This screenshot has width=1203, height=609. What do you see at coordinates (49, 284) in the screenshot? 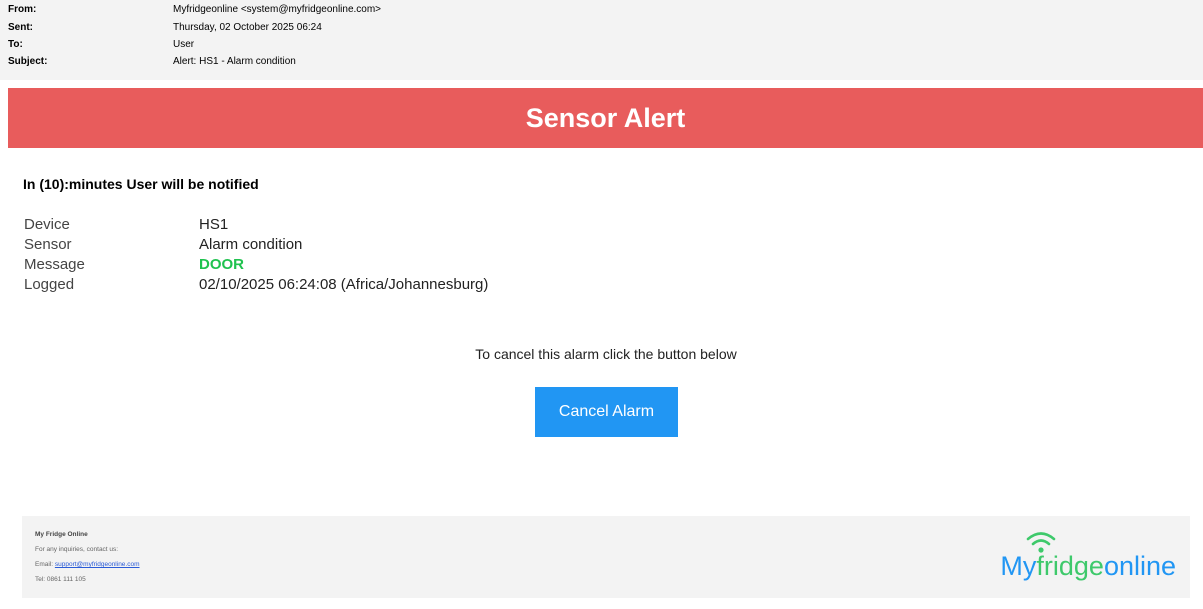
I see `logged-label: Logged` at bounding box center [49, 284].